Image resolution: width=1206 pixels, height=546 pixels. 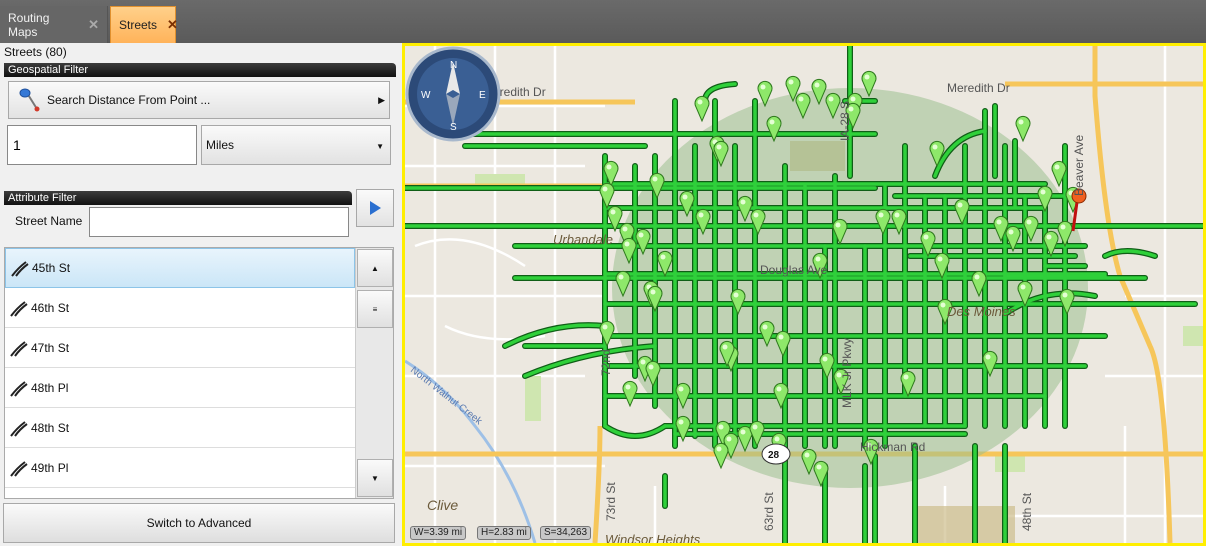 What do you see at coordinates (978, 88) in the screenshot?
I see `street-label-meredith: Meredith Dr` at bounding box center [978, 88].